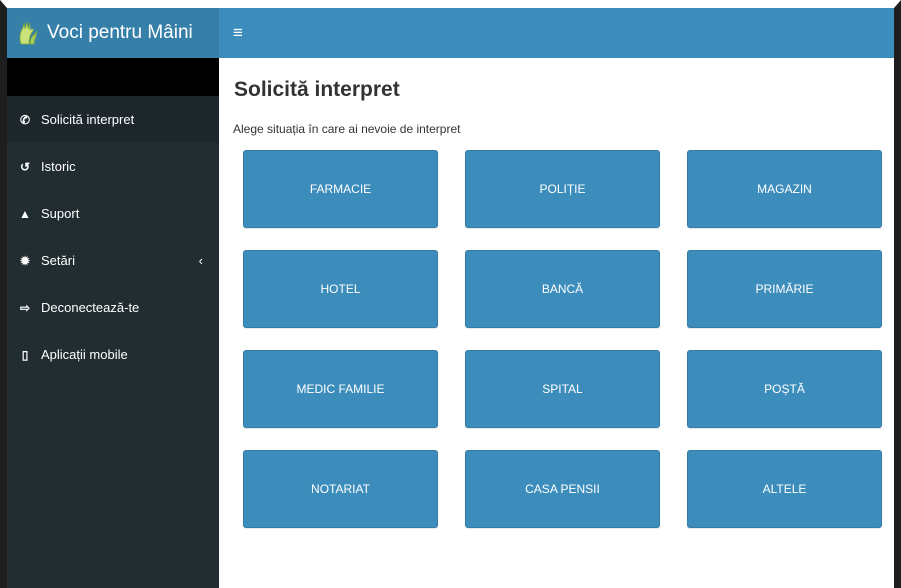  Describe the element at coordinates (25, 260) in the screenshot. I see `gear-icon: ✹` at that location.